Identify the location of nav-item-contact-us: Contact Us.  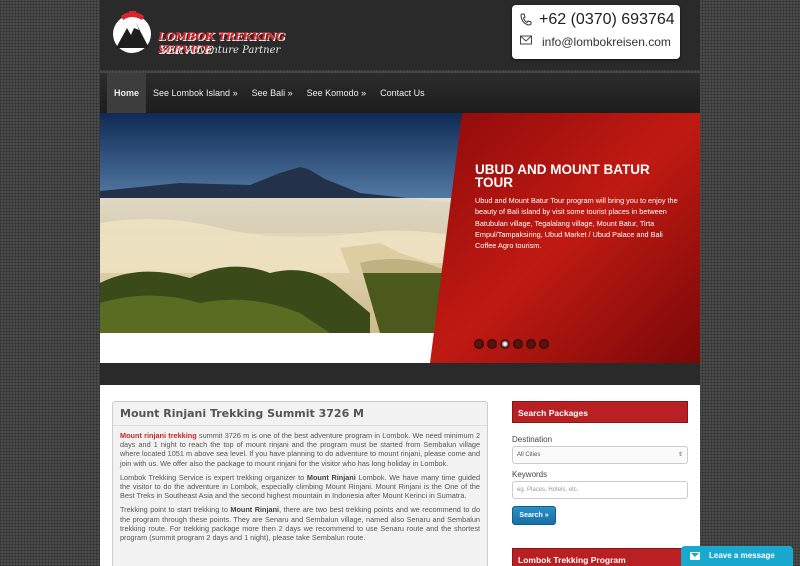
(402, 93).